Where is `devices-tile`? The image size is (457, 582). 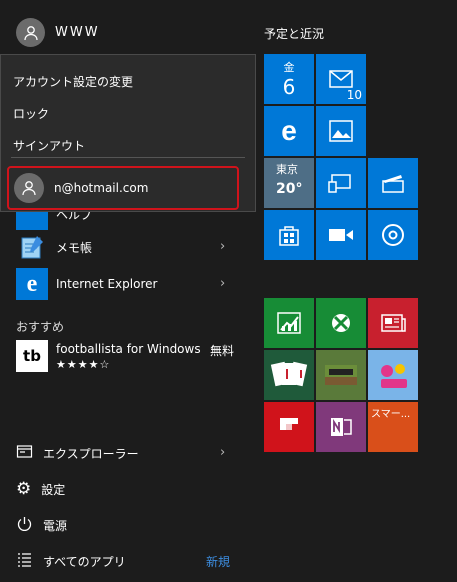 devices-tile is located at coordinates (341, 183).